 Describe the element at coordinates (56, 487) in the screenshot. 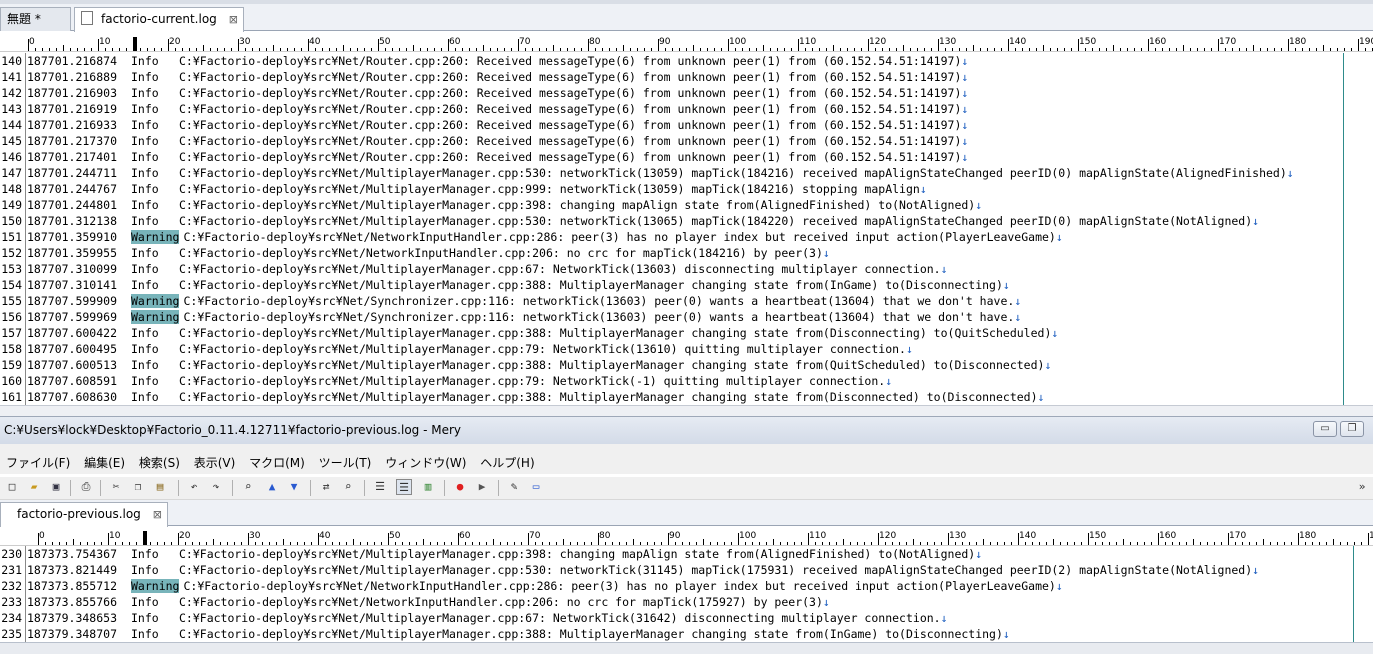

I see `save-icon: ▣` at that location.